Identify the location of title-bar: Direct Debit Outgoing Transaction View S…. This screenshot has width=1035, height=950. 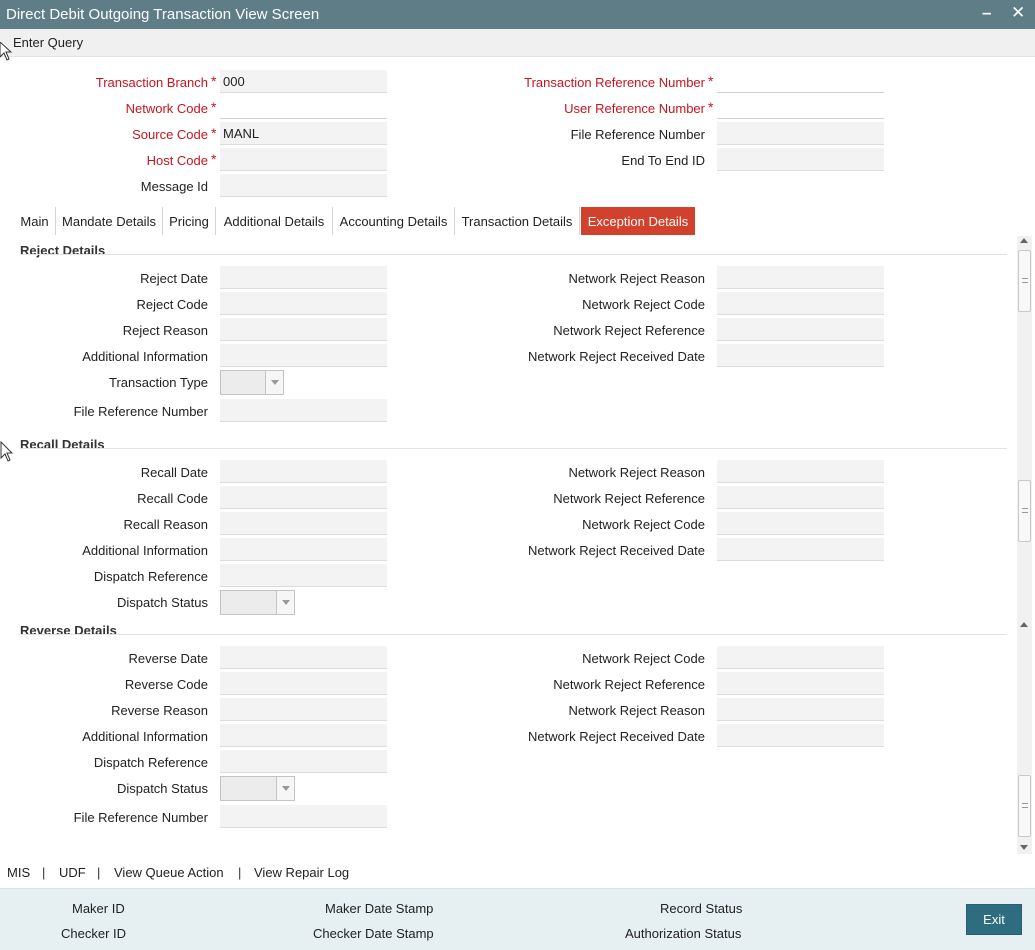
(517, 14).